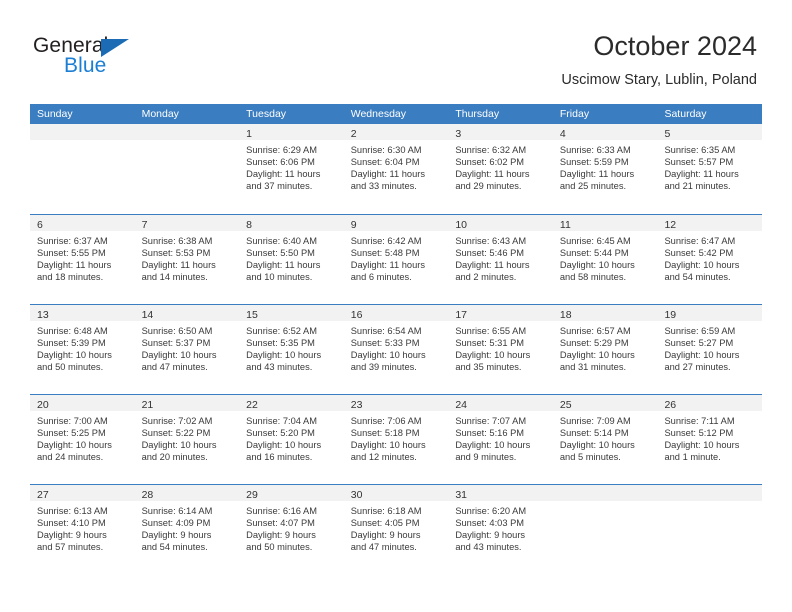 The image size is (792, 612). What do you see at coordinates (281, 535) in the screenshot?
I see `daylight-text-line1: Daylight: 9 hours` at bounding box center [281, 535].